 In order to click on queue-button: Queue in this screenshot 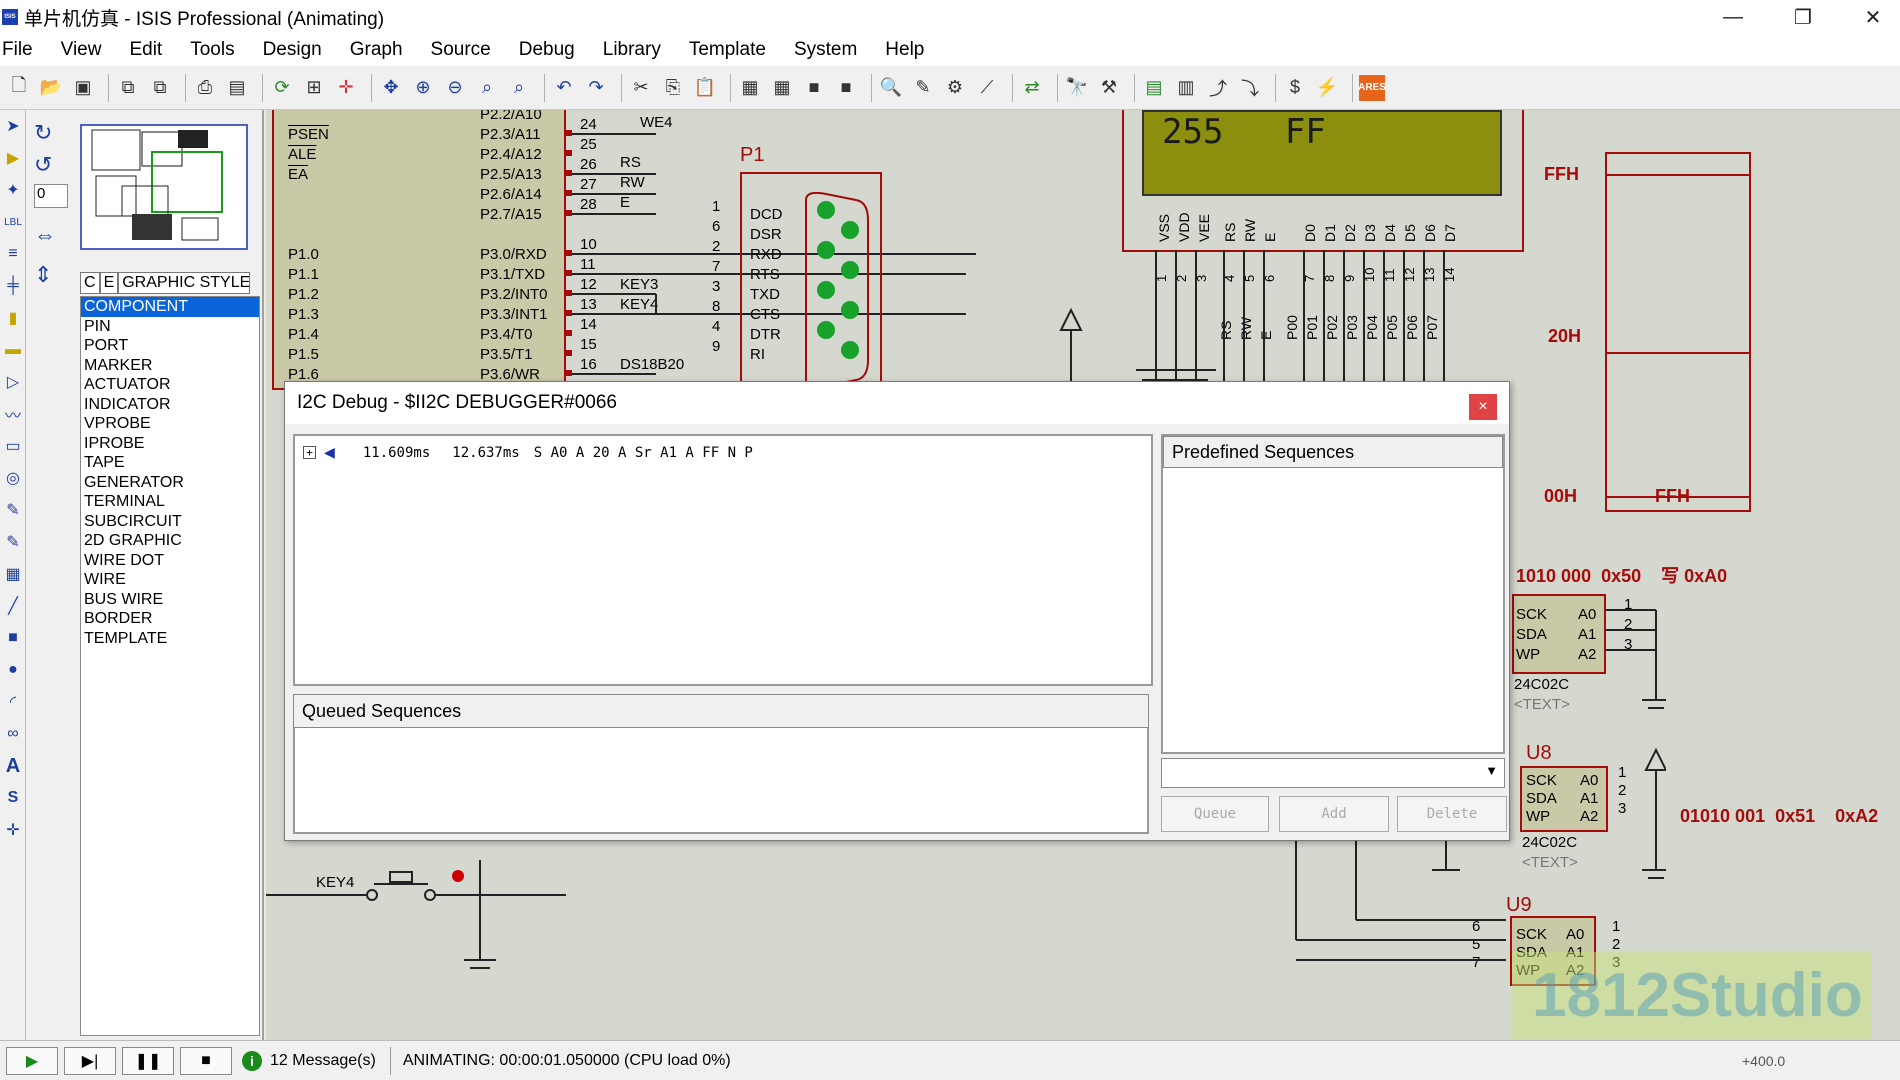, I will do `click(1215, 814)`.